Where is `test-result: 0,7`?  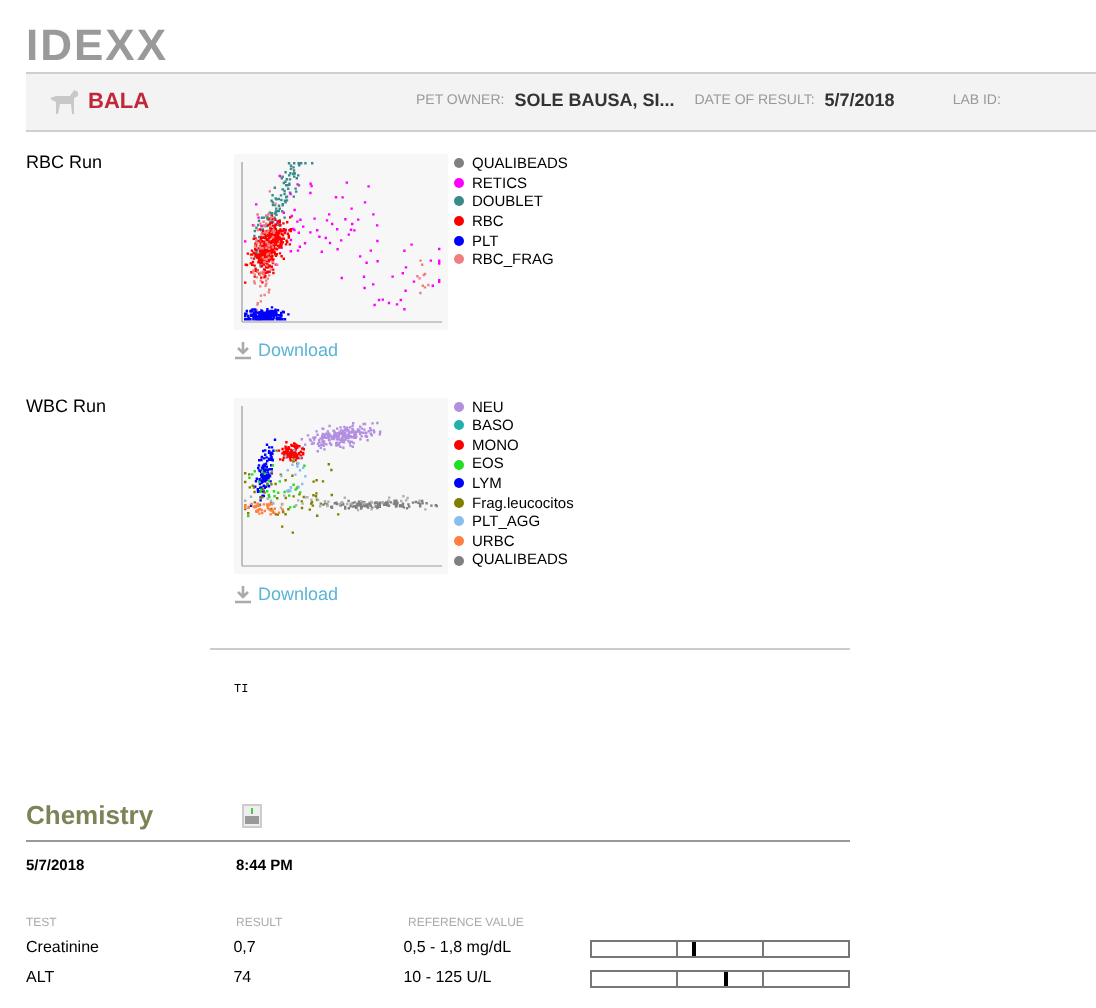
test-result: 0,7 is located at coordinates (245, 948).